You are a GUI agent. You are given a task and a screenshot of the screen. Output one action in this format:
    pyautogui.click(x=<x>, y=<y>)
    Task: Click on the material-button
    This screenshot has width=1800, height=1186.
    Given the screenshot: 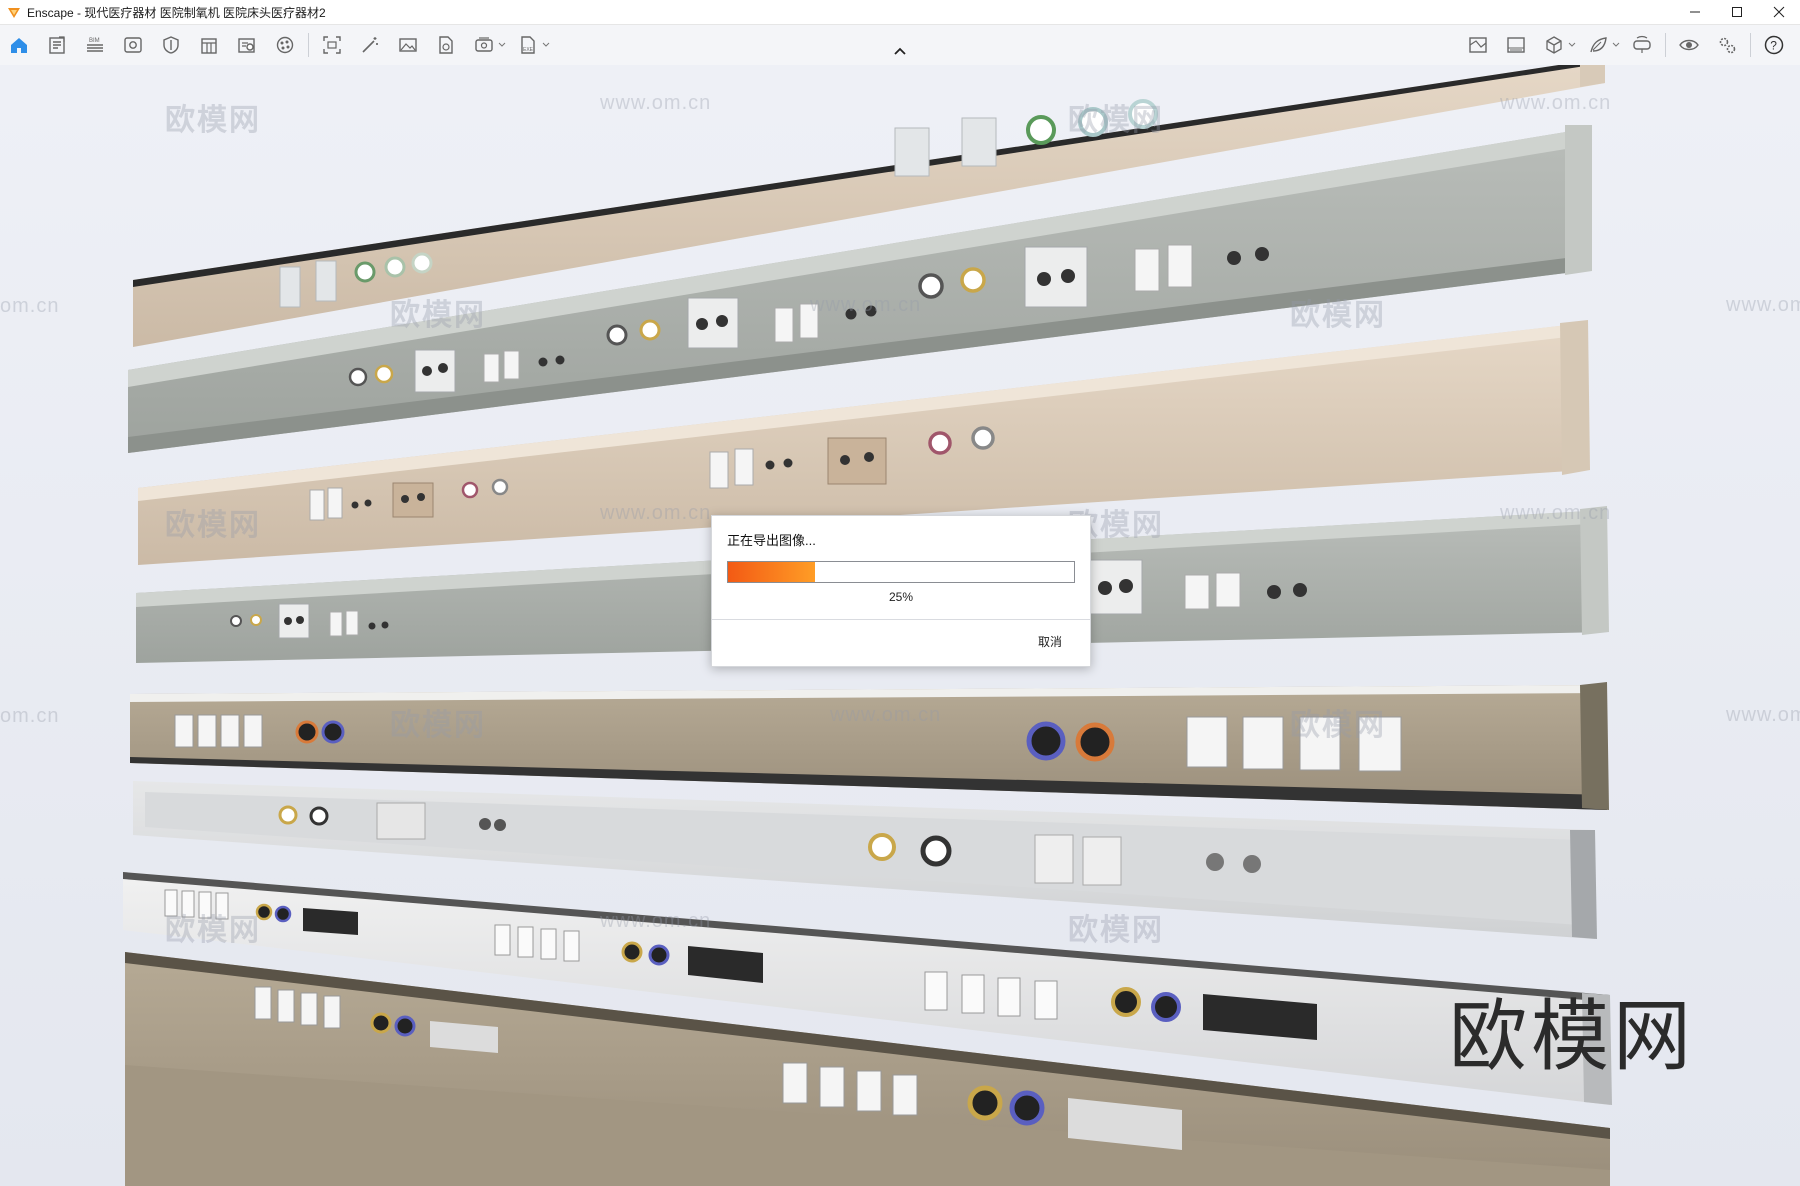 What is the action you would take?
    pyautogui.click(x=285, y=45)
    